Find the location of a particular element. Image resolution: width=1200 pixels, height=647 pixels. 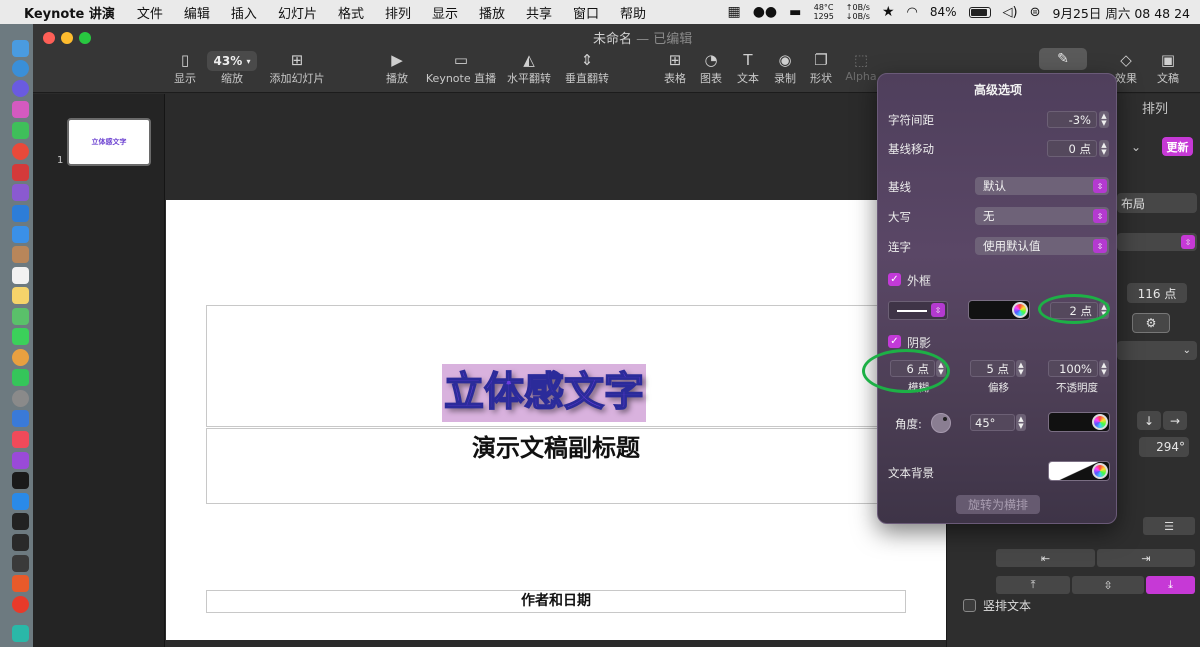

style-dropdown: ⌄ is located at coordinates (1157, 350).